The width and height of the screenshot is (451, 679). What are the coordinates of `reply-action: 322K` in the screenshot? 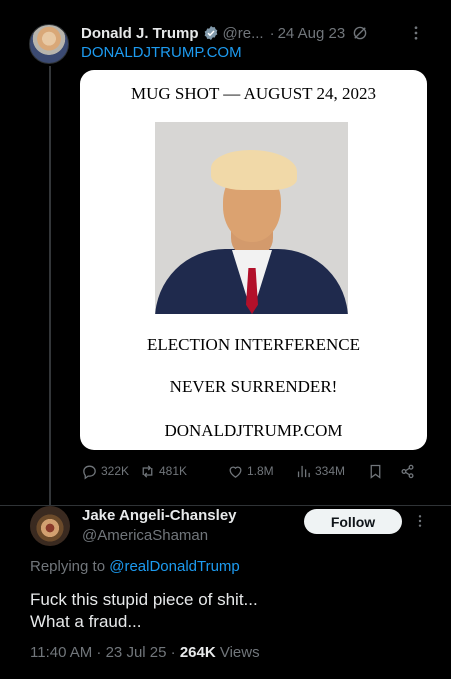 It's located at (105, 471).